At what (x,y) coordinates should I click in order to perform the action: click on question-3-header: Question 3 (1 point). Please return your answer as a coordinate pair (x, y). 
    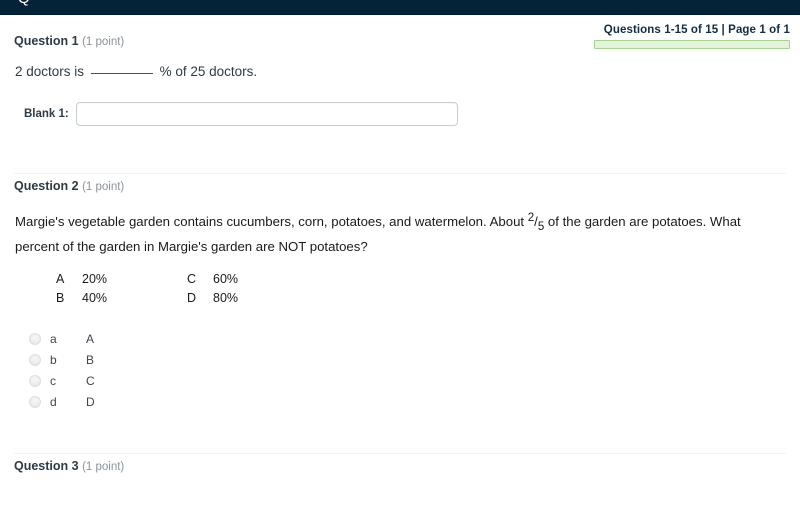
    Looking at the image, I should click on (400, 466).